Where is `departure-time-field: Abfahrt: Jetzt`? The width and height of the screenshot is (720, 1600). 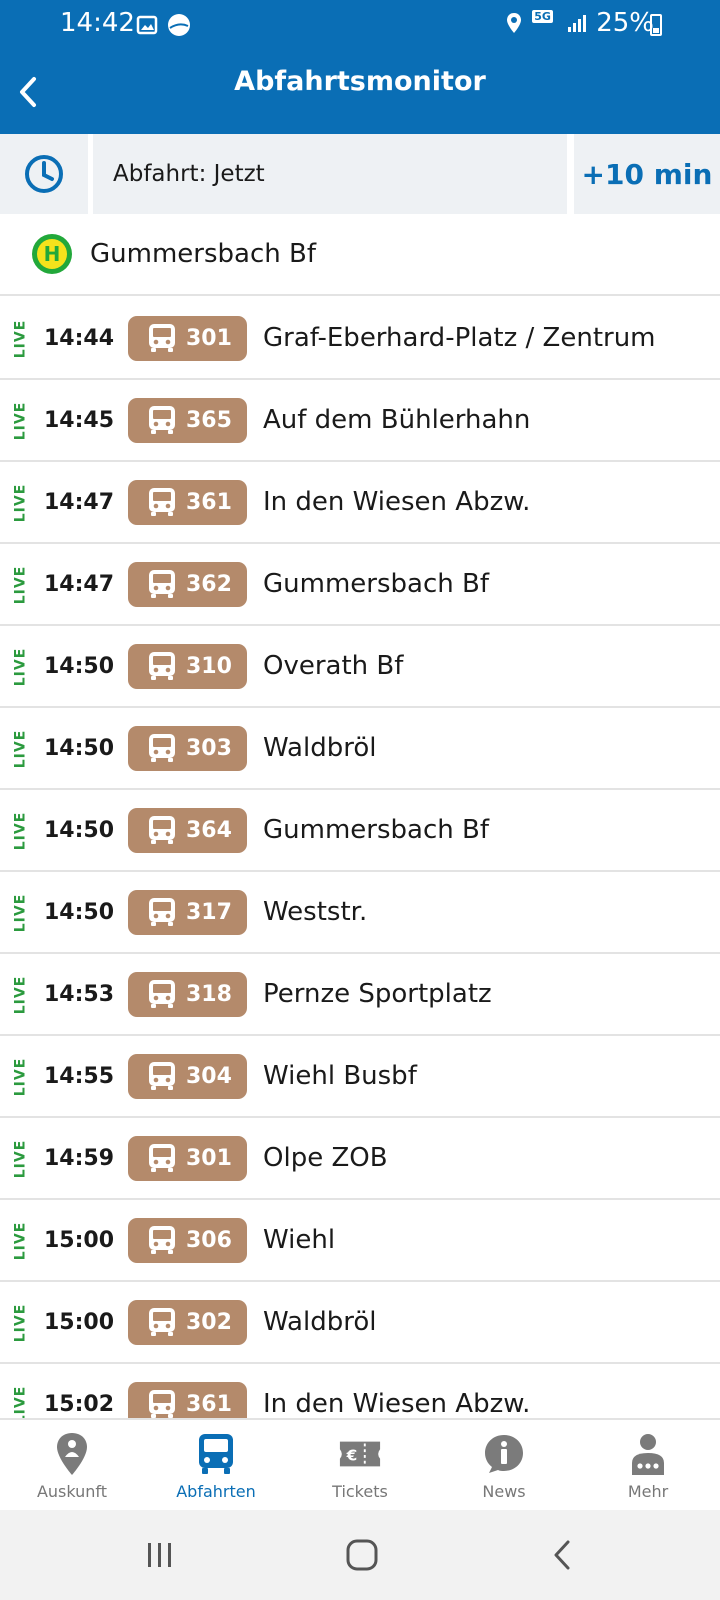 departure-time-field: Abfahrt: Jetzt is located at coordinates (330, 174).